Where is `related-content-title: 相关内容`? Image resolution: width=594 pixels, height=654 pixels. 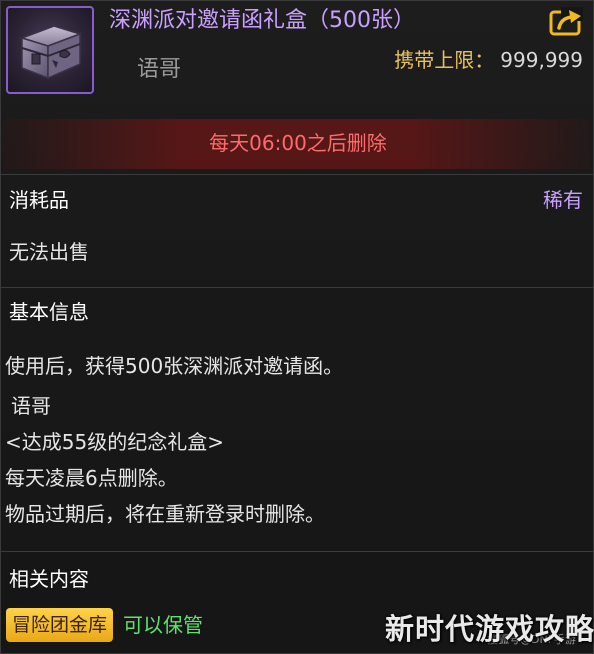 related-content-title: 相关内容 is located at coordinates (49, 579).